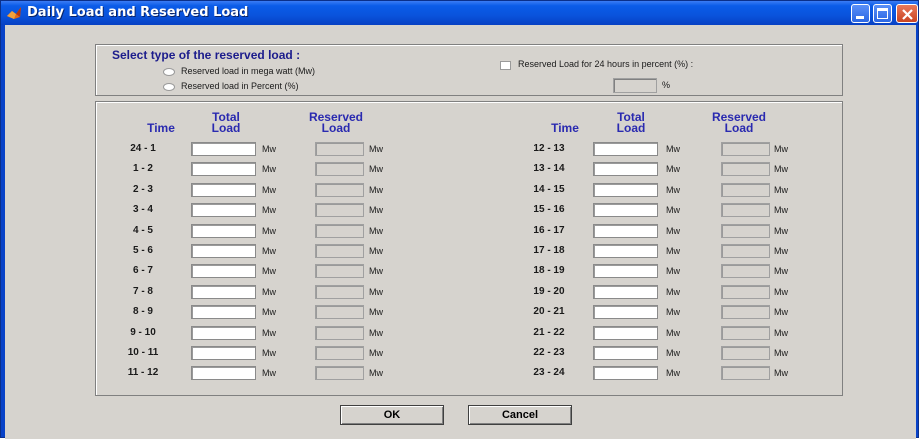 This screenshot has height=439, width=919. Describe the element at coordinates (666, 85) in the screenshot. I see `percent-unit-label: %` at that location.